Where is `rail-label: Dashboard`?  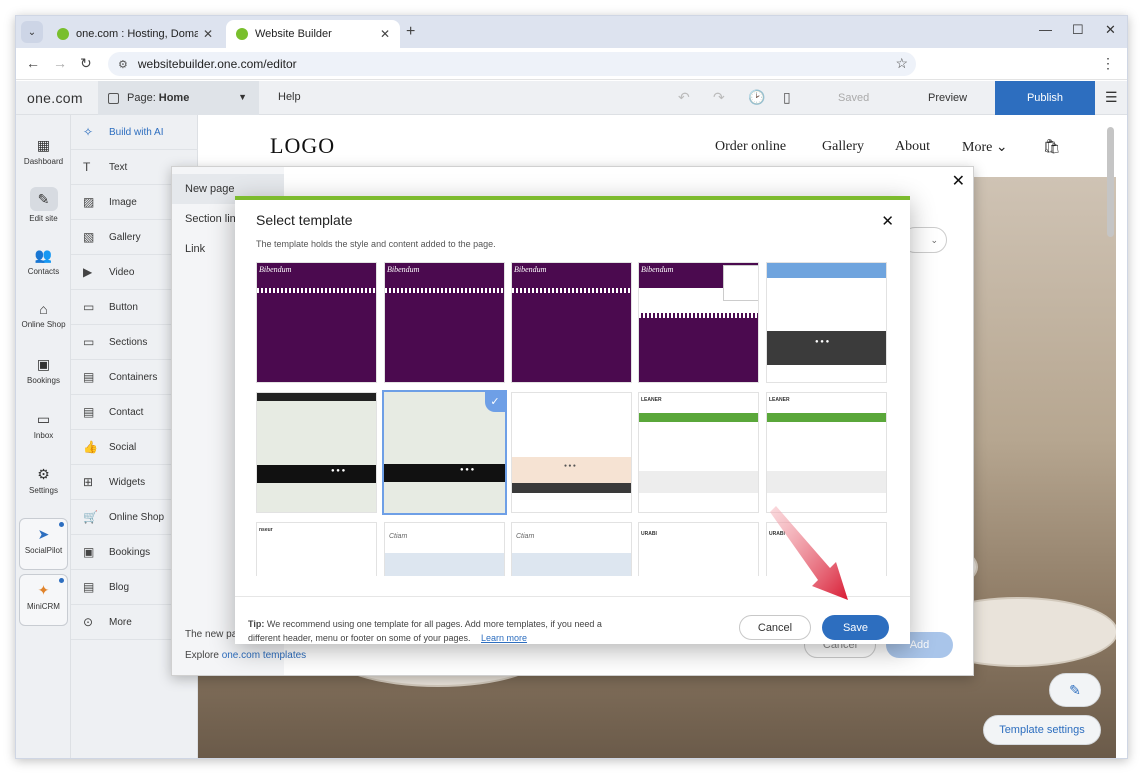
rail-label: Dashboard is located at coordinates (43, 161).